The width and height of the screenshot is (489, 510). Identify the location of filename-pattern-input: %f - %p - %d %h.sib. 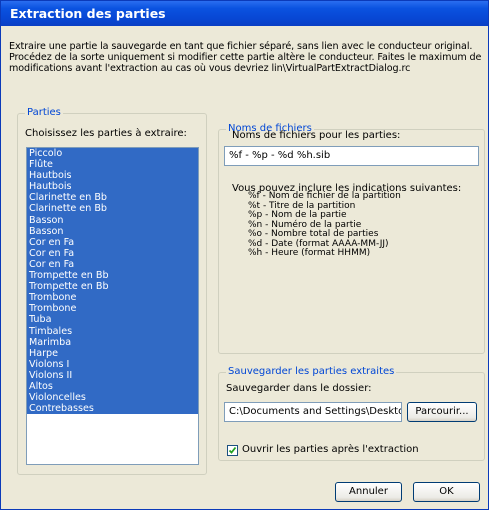
(351, 156).